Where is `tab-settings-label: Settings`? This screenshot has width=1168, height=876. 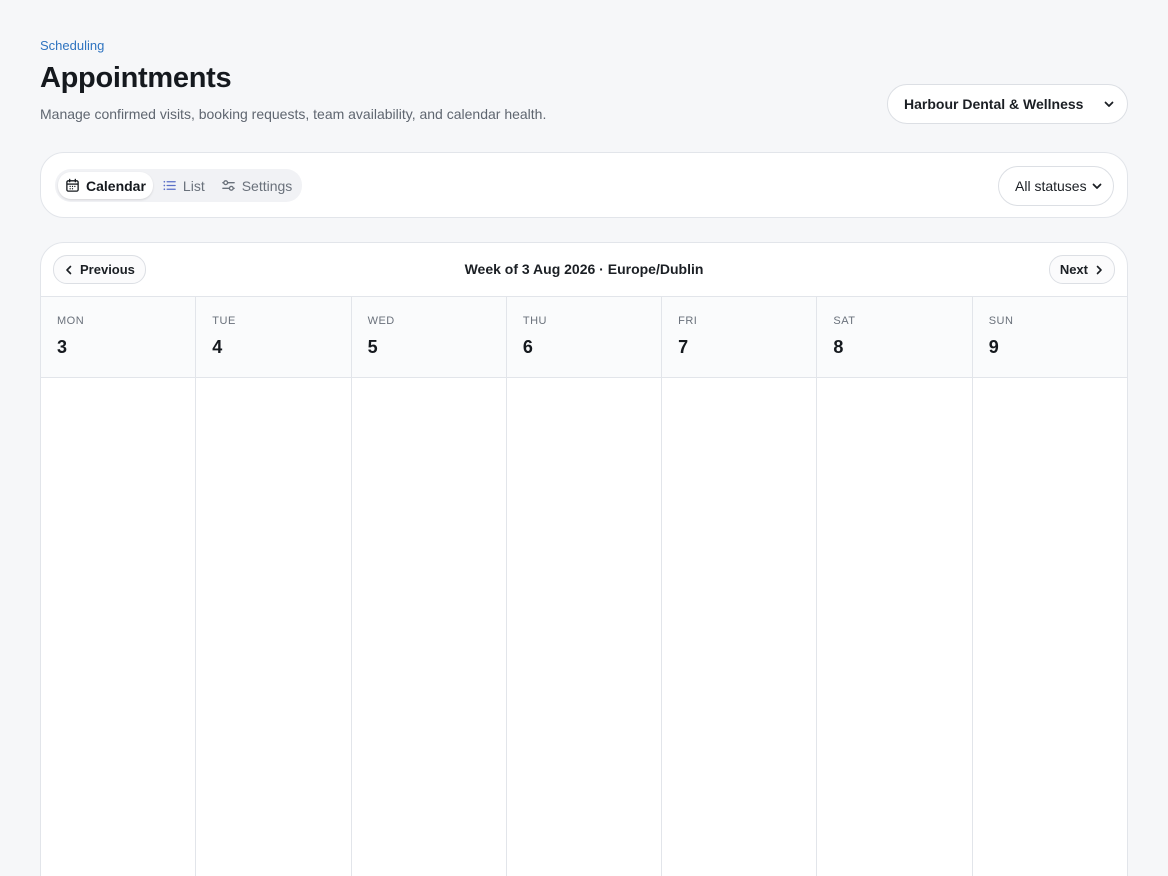
tab-settings-label: Settings is located at coordinates (267, 185).